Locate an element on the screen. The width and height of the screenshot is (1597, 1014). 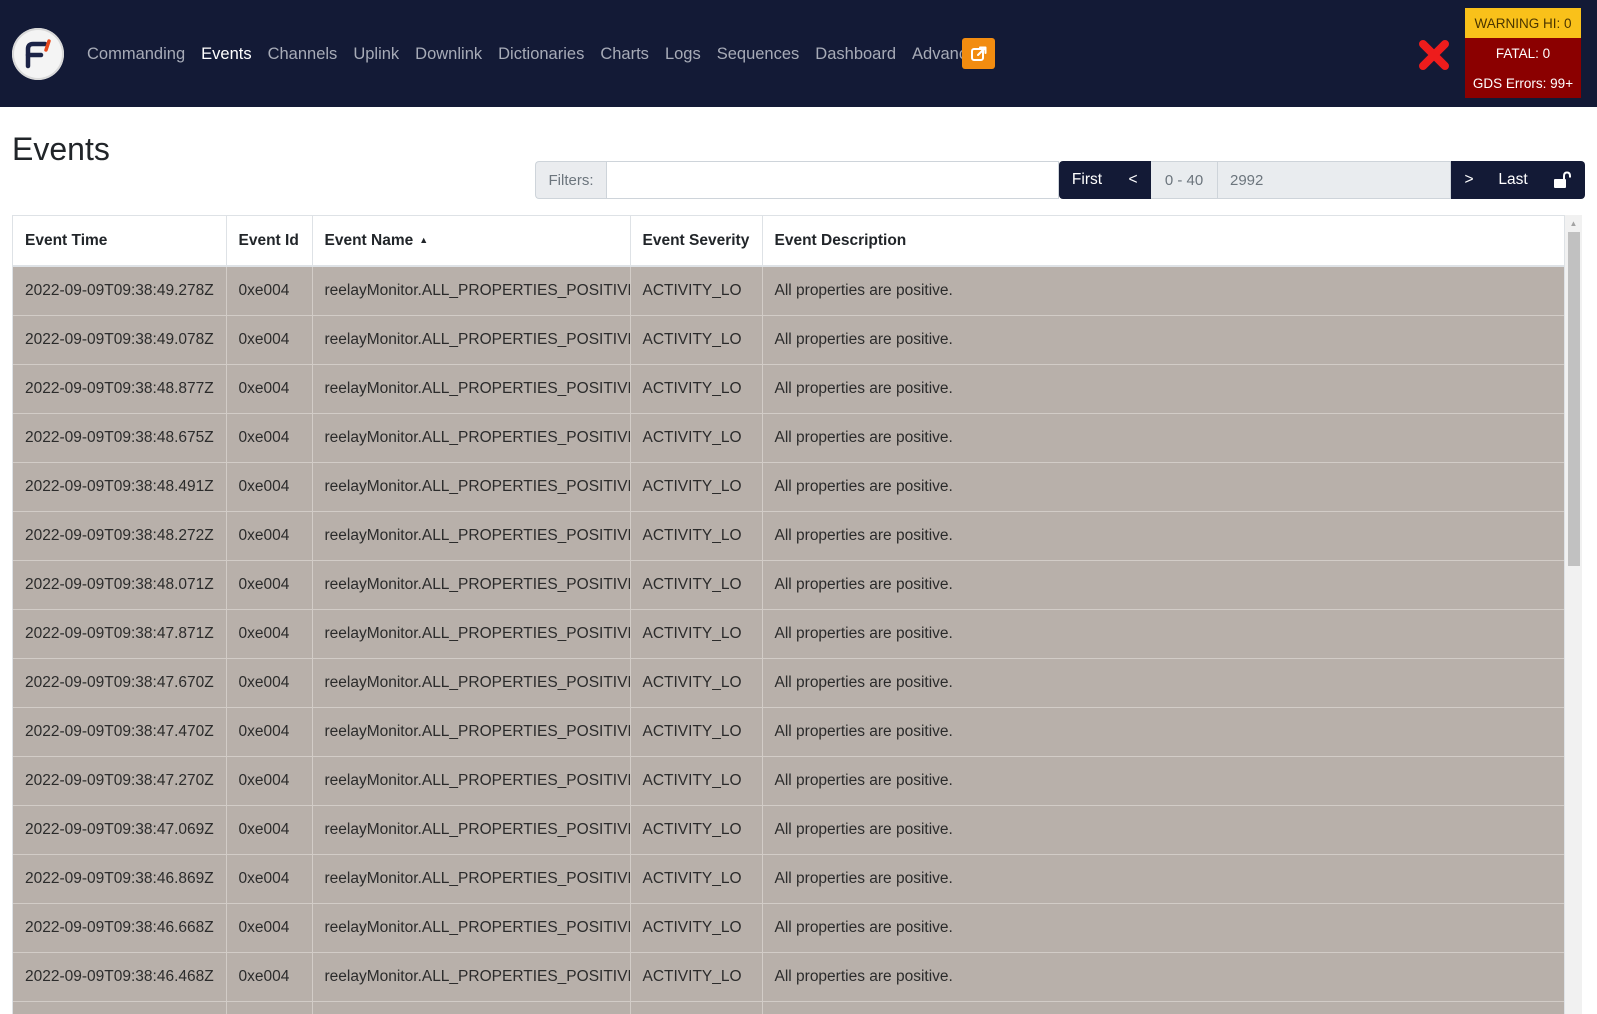
col-header-event-time: Event Time is located at coordinates (120, 241).